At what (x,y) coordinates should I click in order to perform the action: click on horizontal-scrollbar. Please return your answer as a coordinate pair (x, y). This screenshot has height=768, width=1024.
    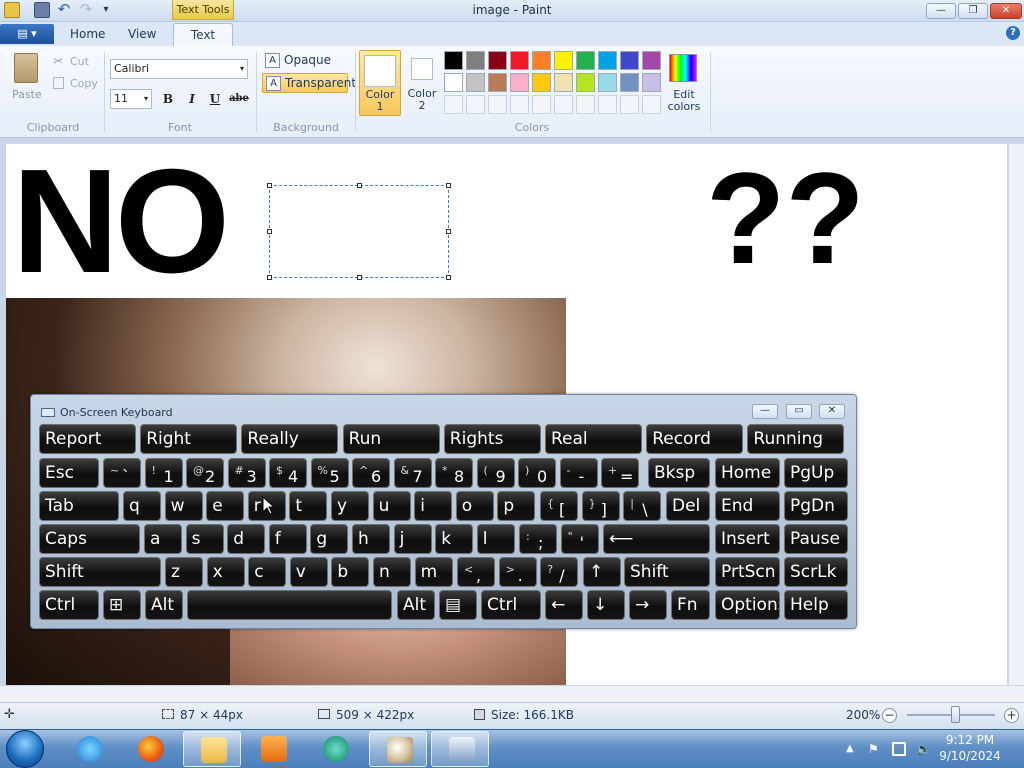
    Looking at the image, I should click on (512, 694).